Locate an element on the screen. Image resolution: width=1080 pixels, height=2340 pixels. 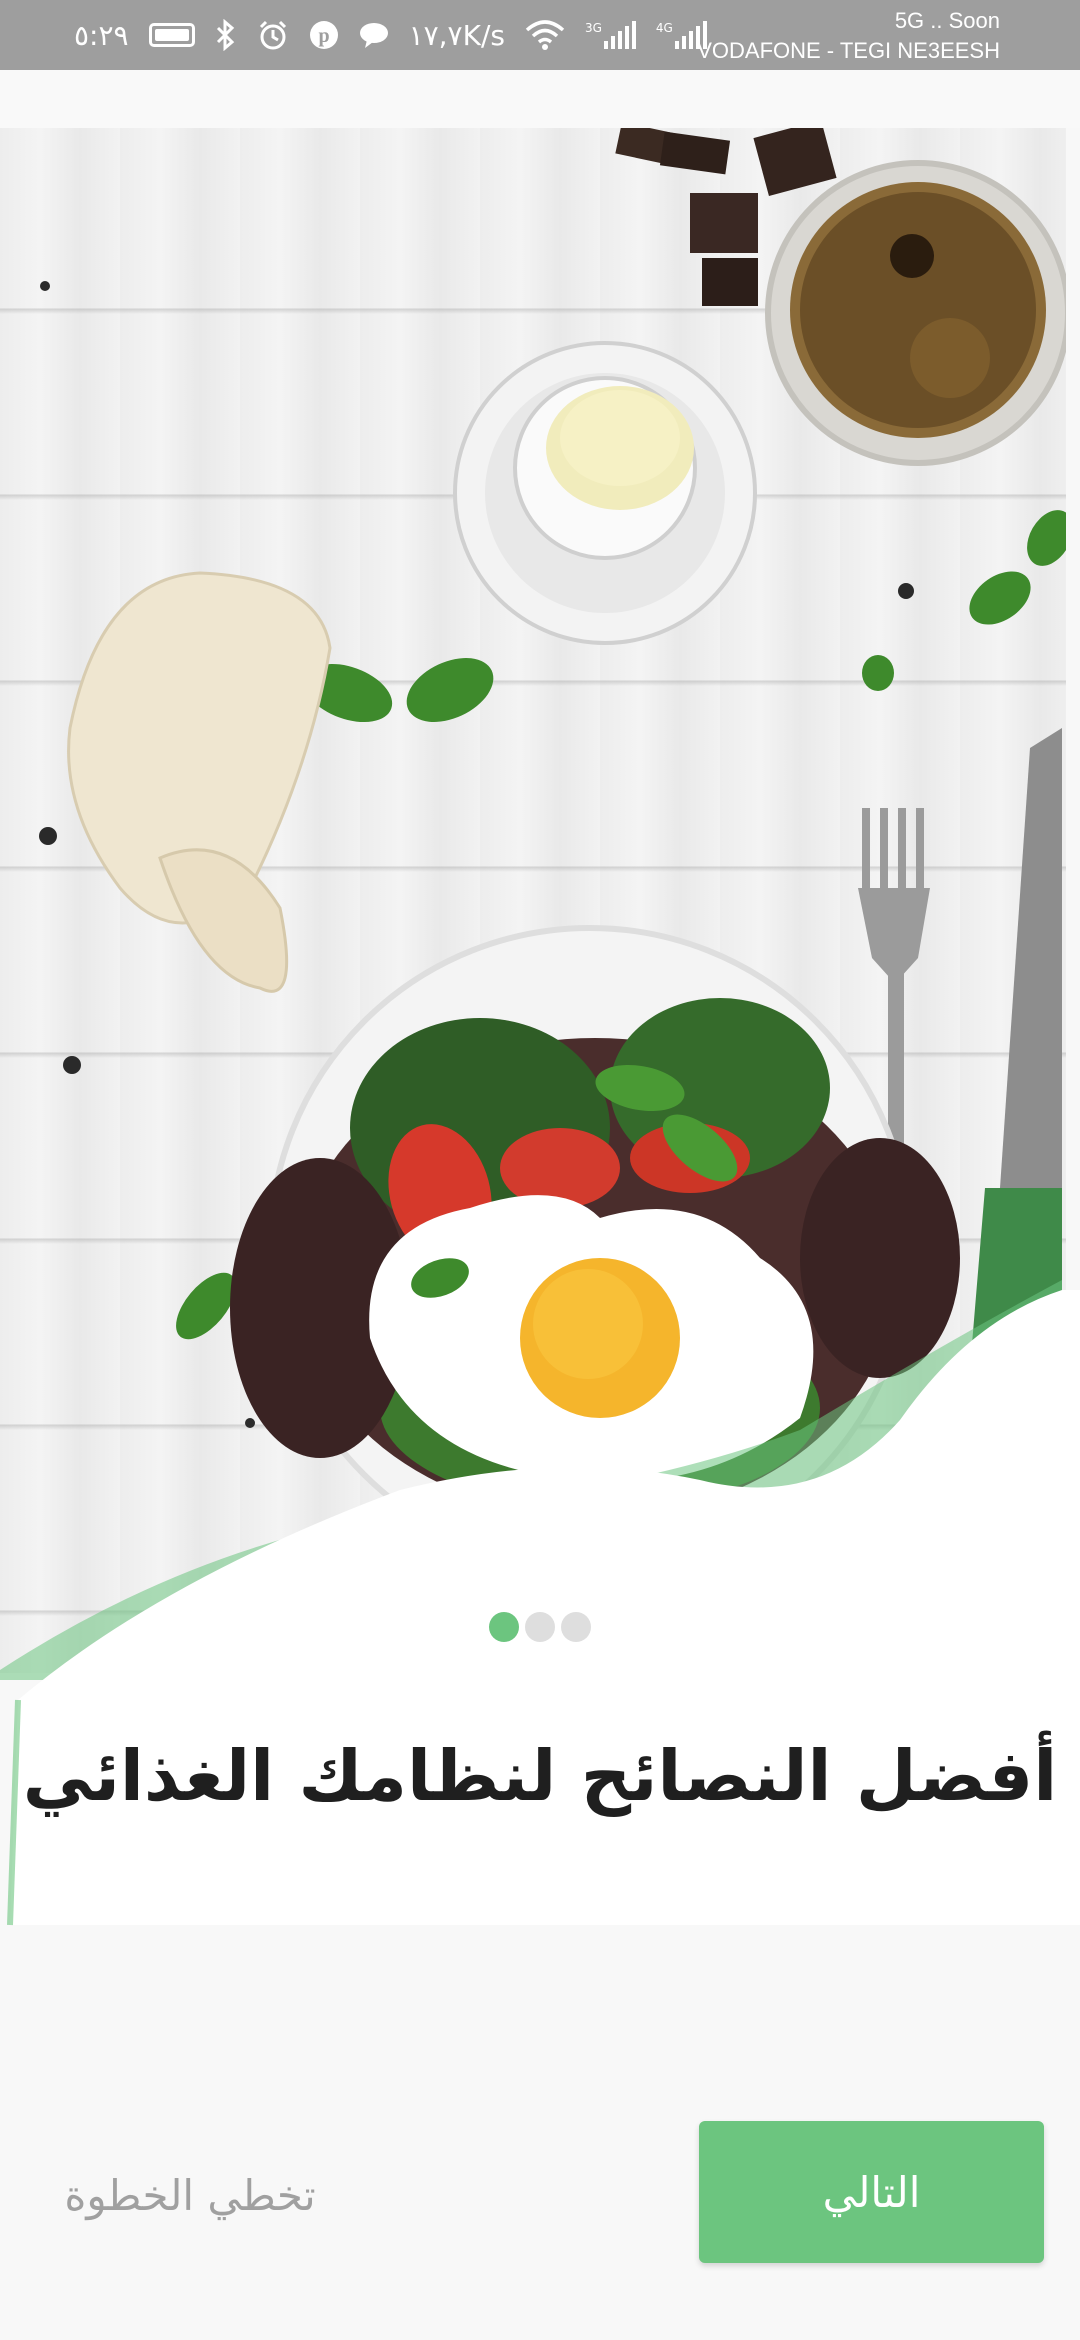
signal-icon: 3G is located at coordinates (610, 35).